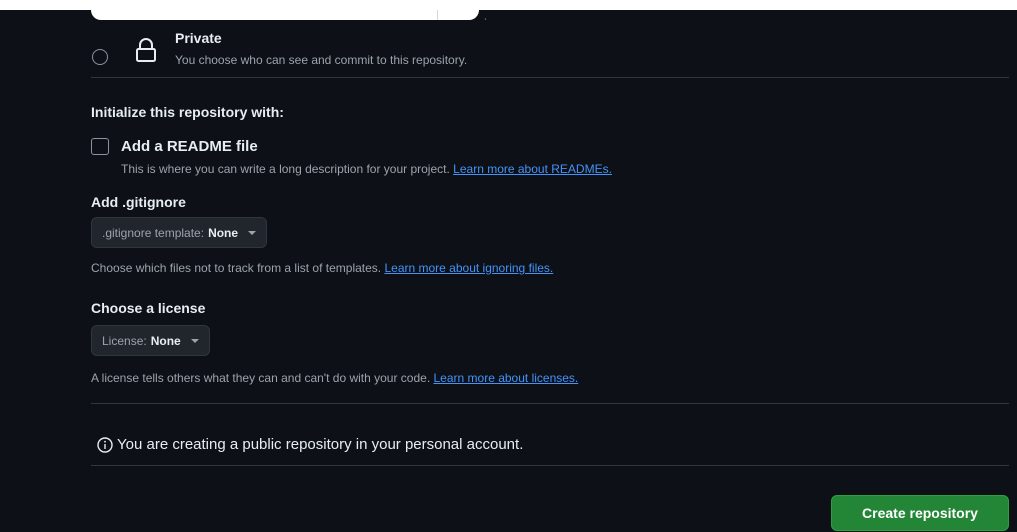 The height and width of the screenshot is (532, 1017). Describe the element at coordinates (437, 15) in the screenshot. I see `input-divider` at that location.